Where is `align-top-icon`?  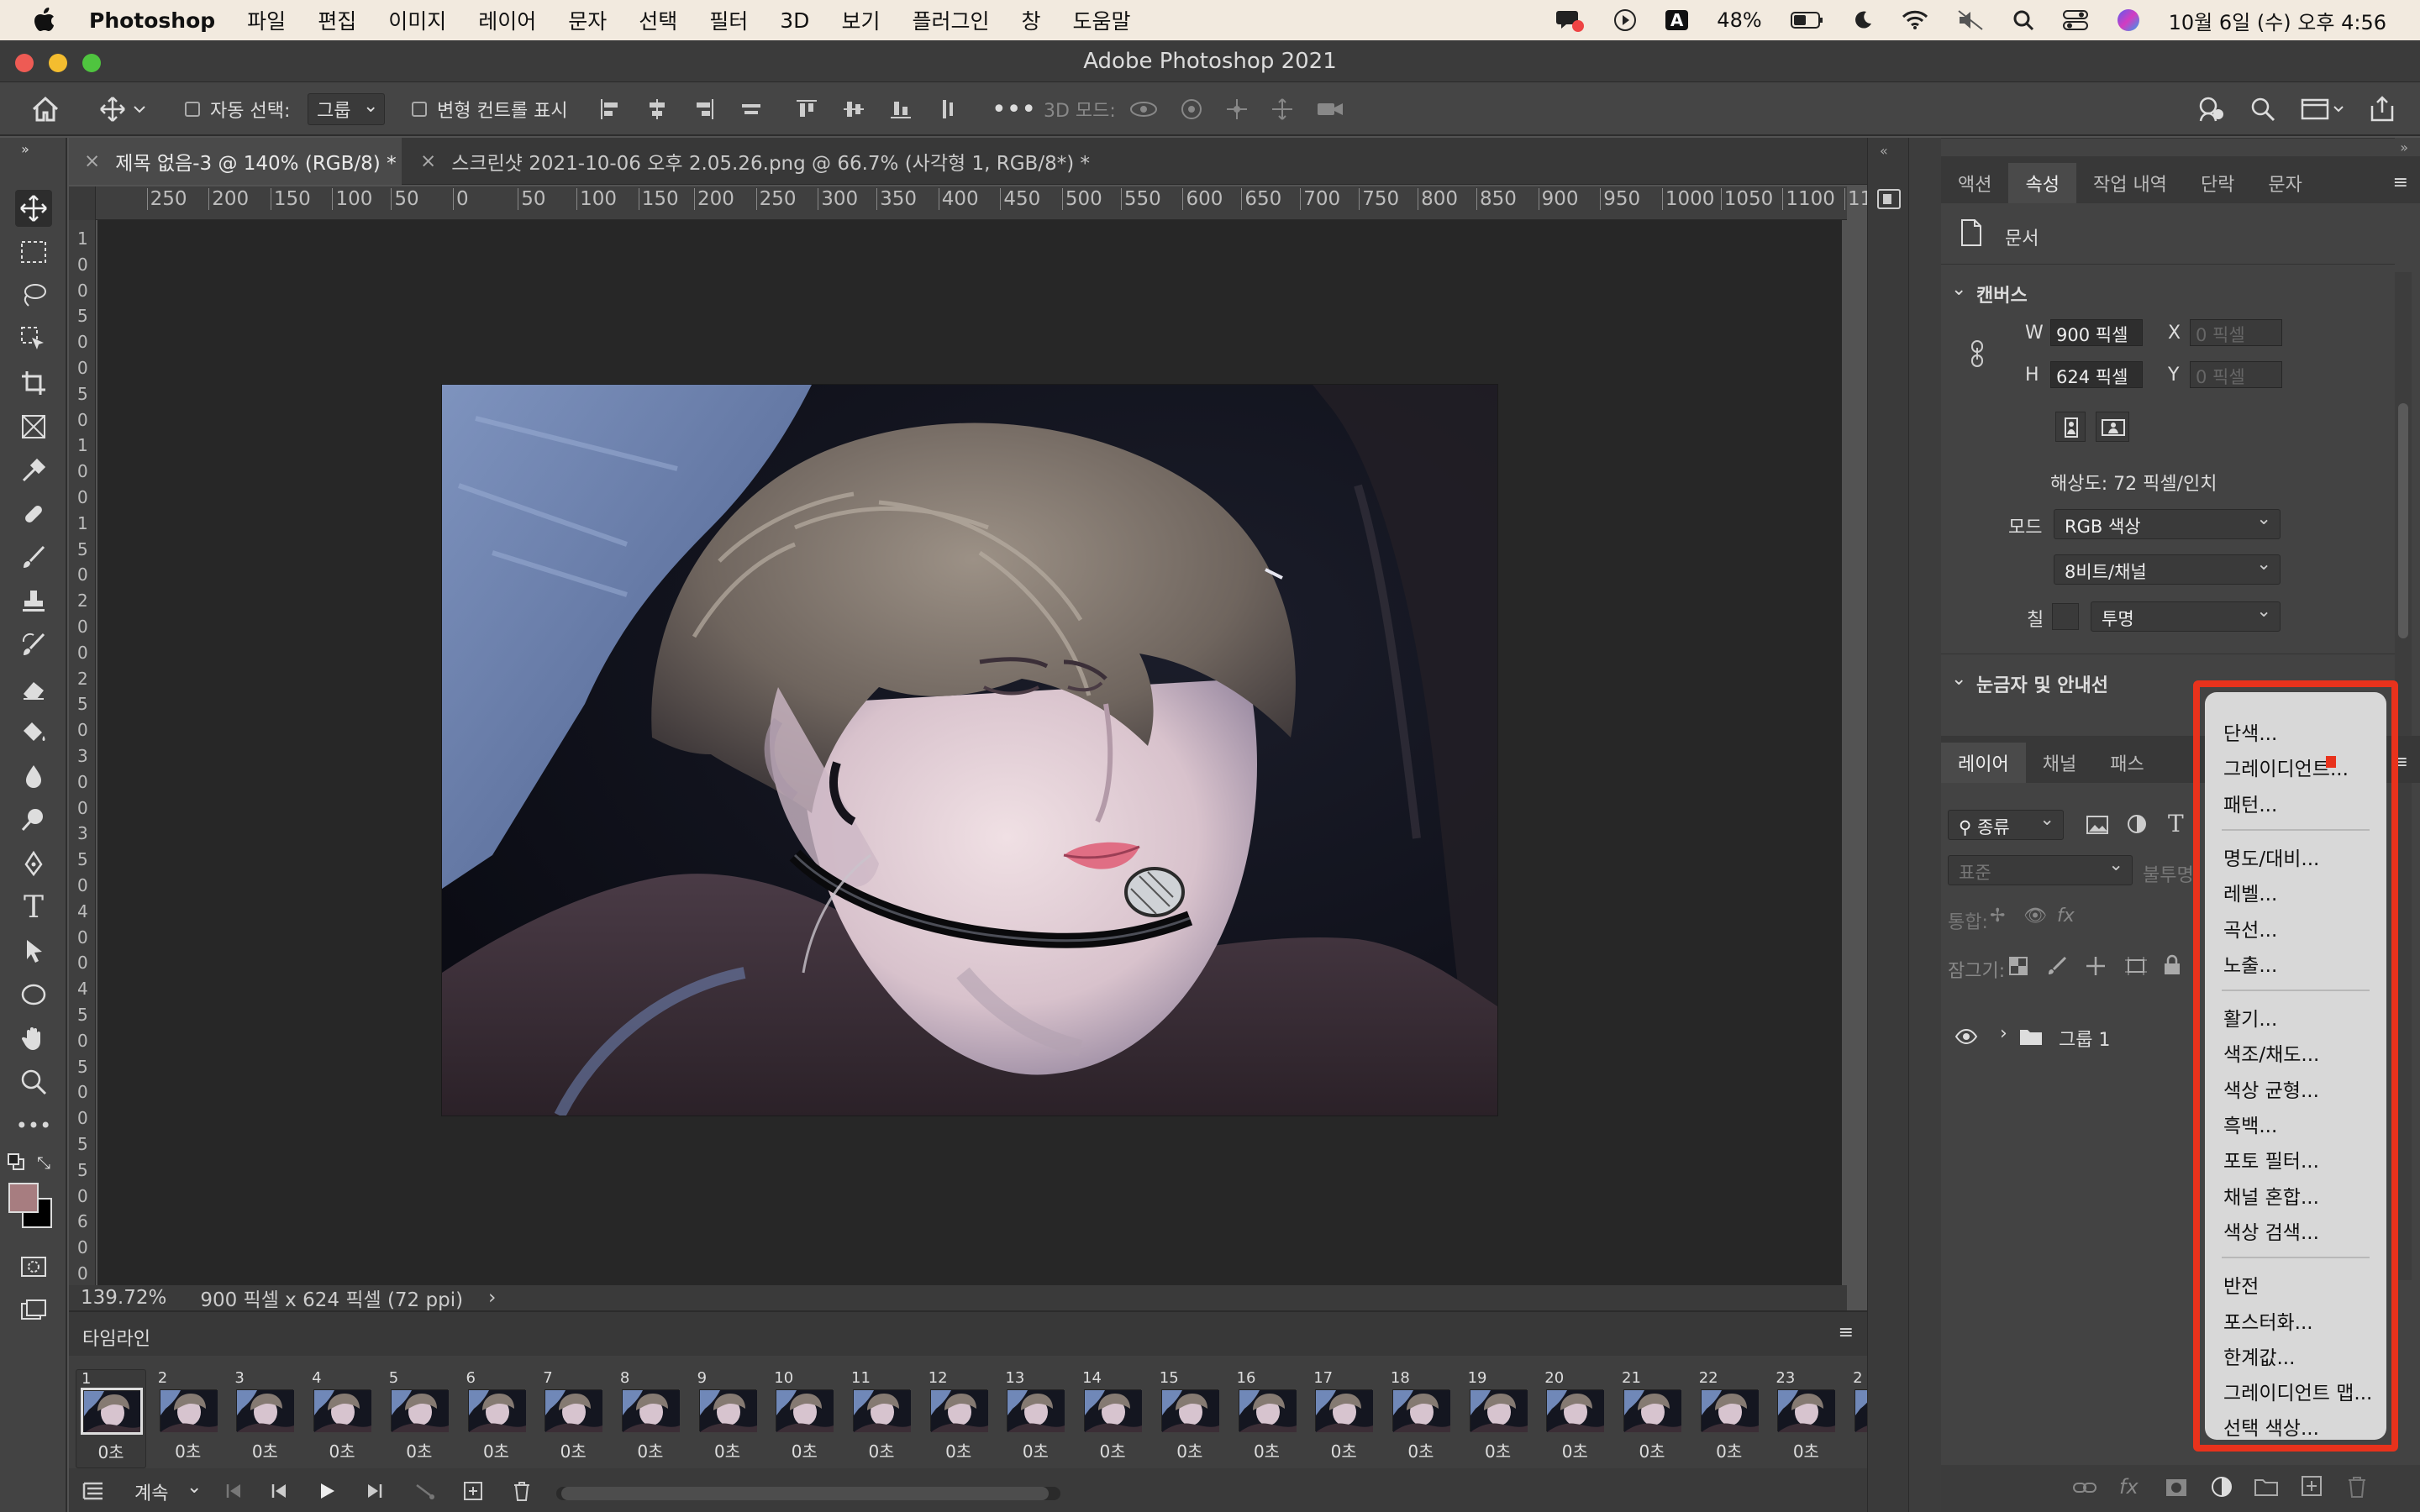 align-top-icon is located at coordinates (807, 109).